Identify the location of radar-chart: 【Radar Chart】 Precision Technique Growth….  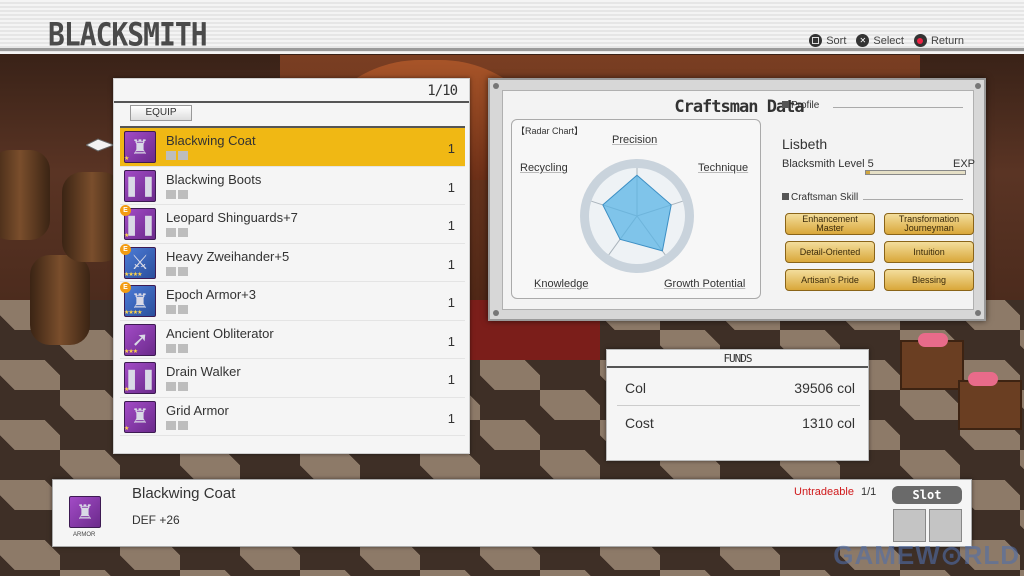
(636, 209).